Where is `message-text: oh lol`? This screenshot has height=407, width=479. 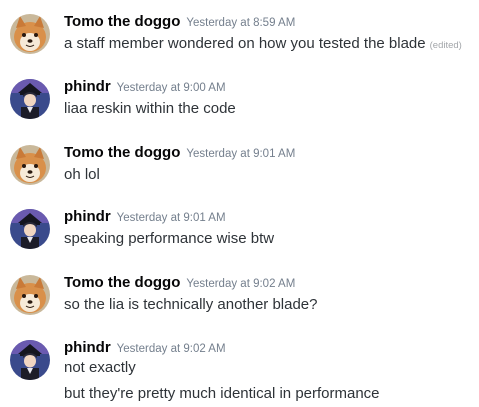 message-text: oh lol is located at coordinates (82, 175).